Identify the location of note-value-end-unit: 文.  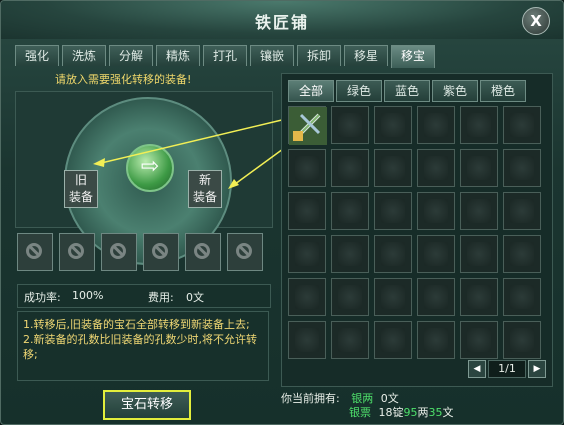
(448, 412).